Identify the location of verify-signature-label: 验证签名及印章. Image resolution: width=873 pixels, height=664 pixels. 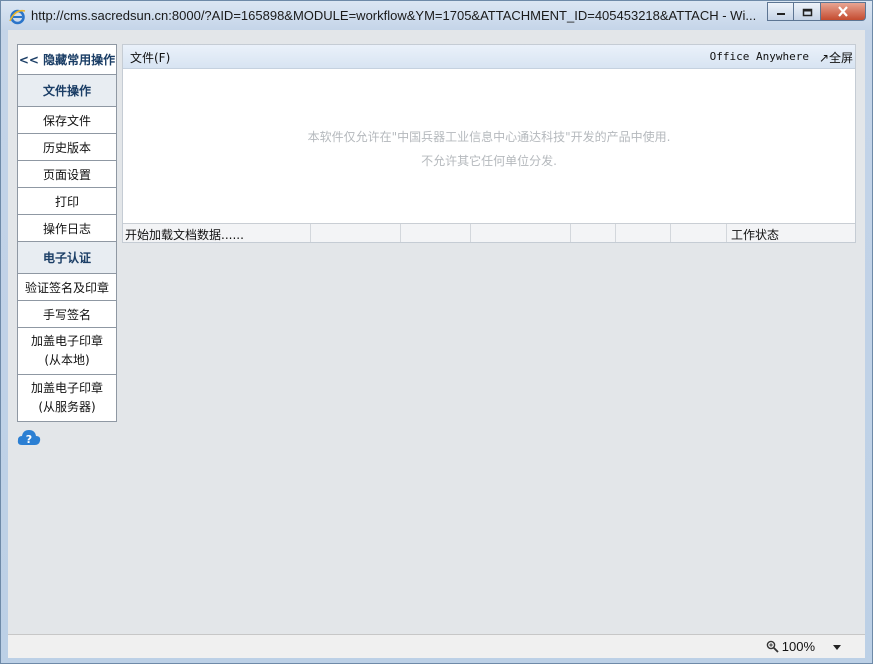
(66, 287).